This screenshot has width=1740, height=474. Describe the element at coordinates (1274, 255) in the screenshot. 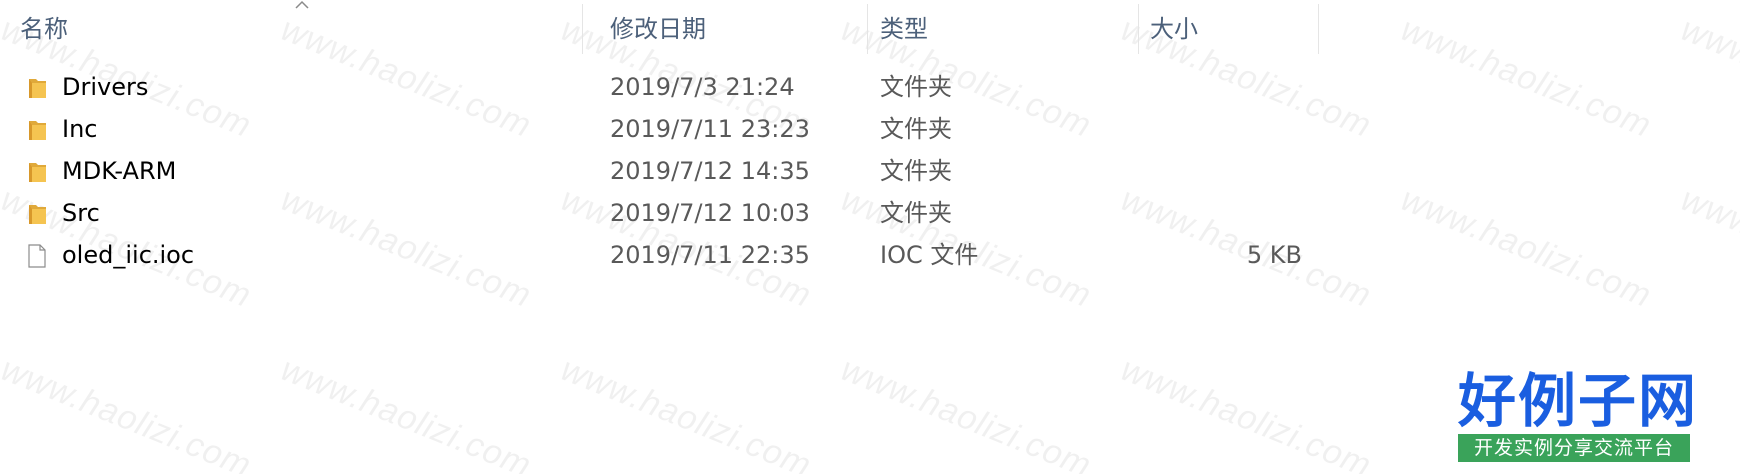

I see `file-size: 5 KB` at that location.